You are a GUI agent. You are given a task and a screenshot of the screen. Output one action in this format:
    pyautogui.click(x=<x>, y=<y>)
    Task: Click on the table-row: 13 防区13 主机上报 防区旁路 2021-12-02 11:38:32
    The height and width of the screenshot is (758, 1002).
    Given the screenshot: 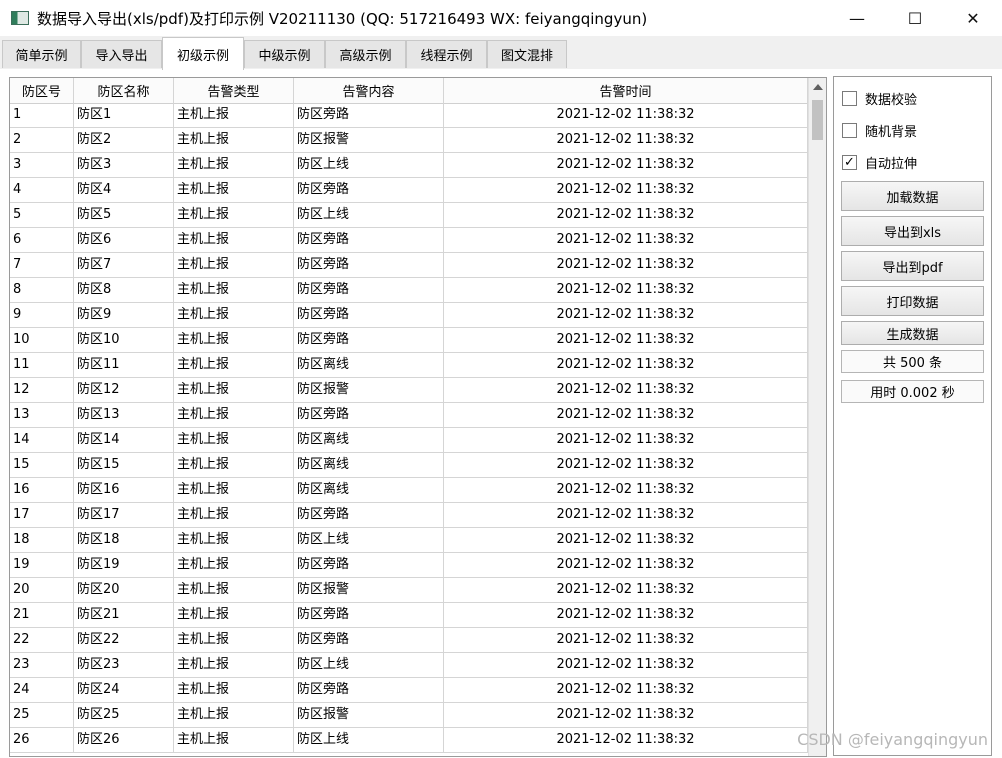 What is the action you would take?
    pyautogui.click(x=409, y=415)
    